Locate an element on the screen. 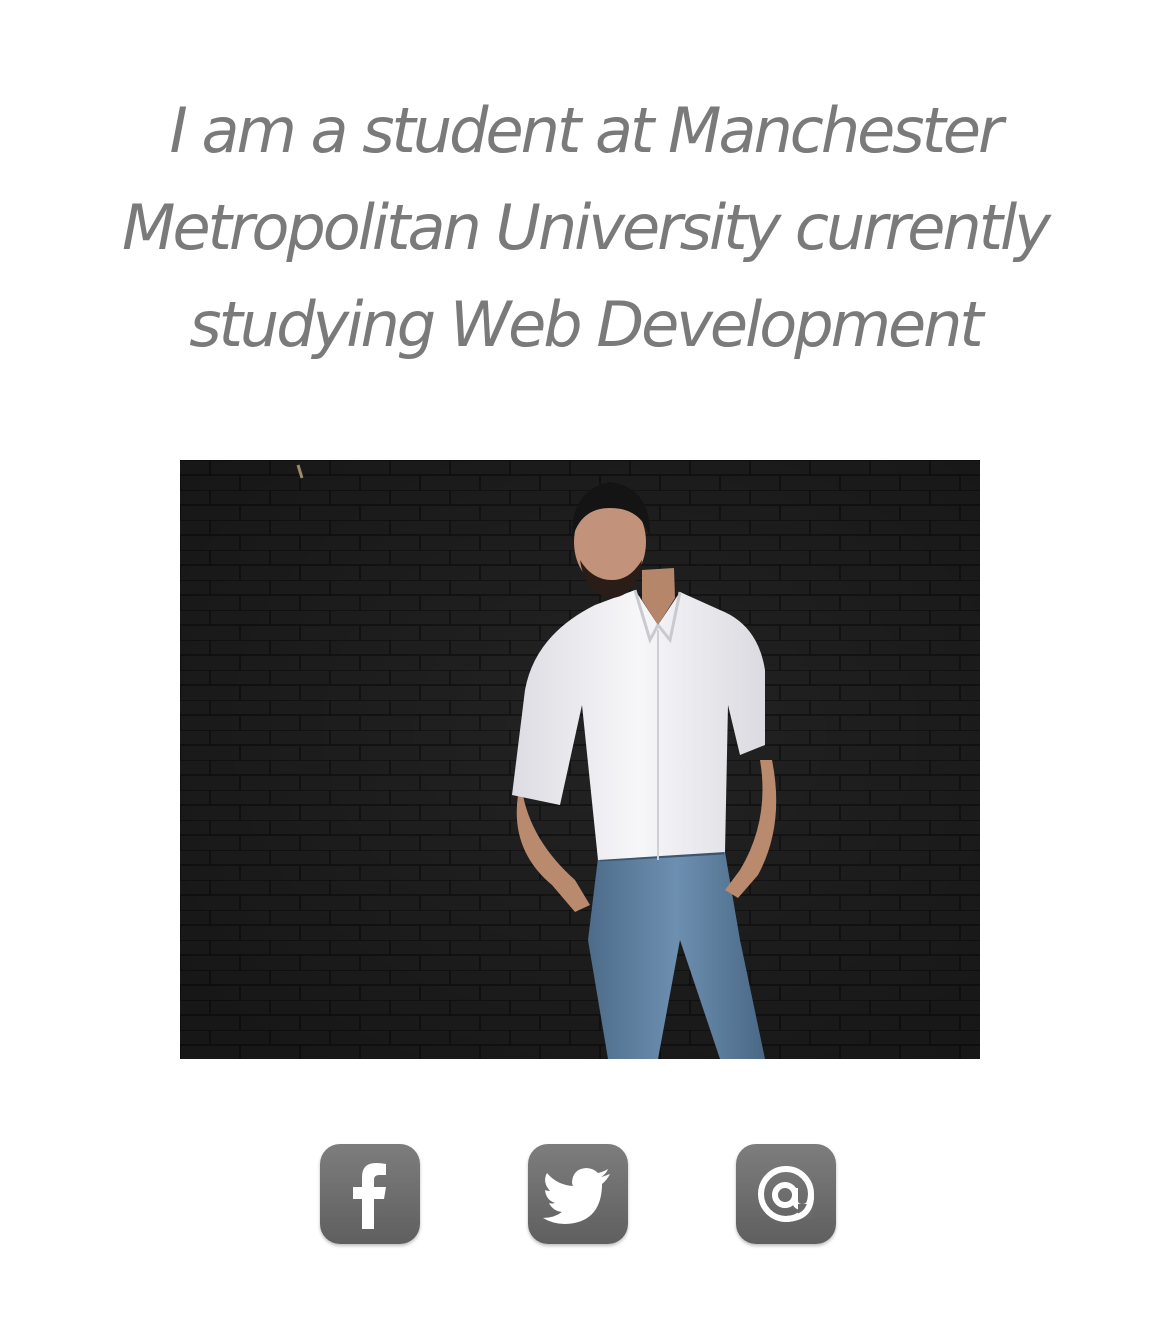 The height and width of the screenshot is (1338, 1170). email-button is located at coordinates (786, 1194).